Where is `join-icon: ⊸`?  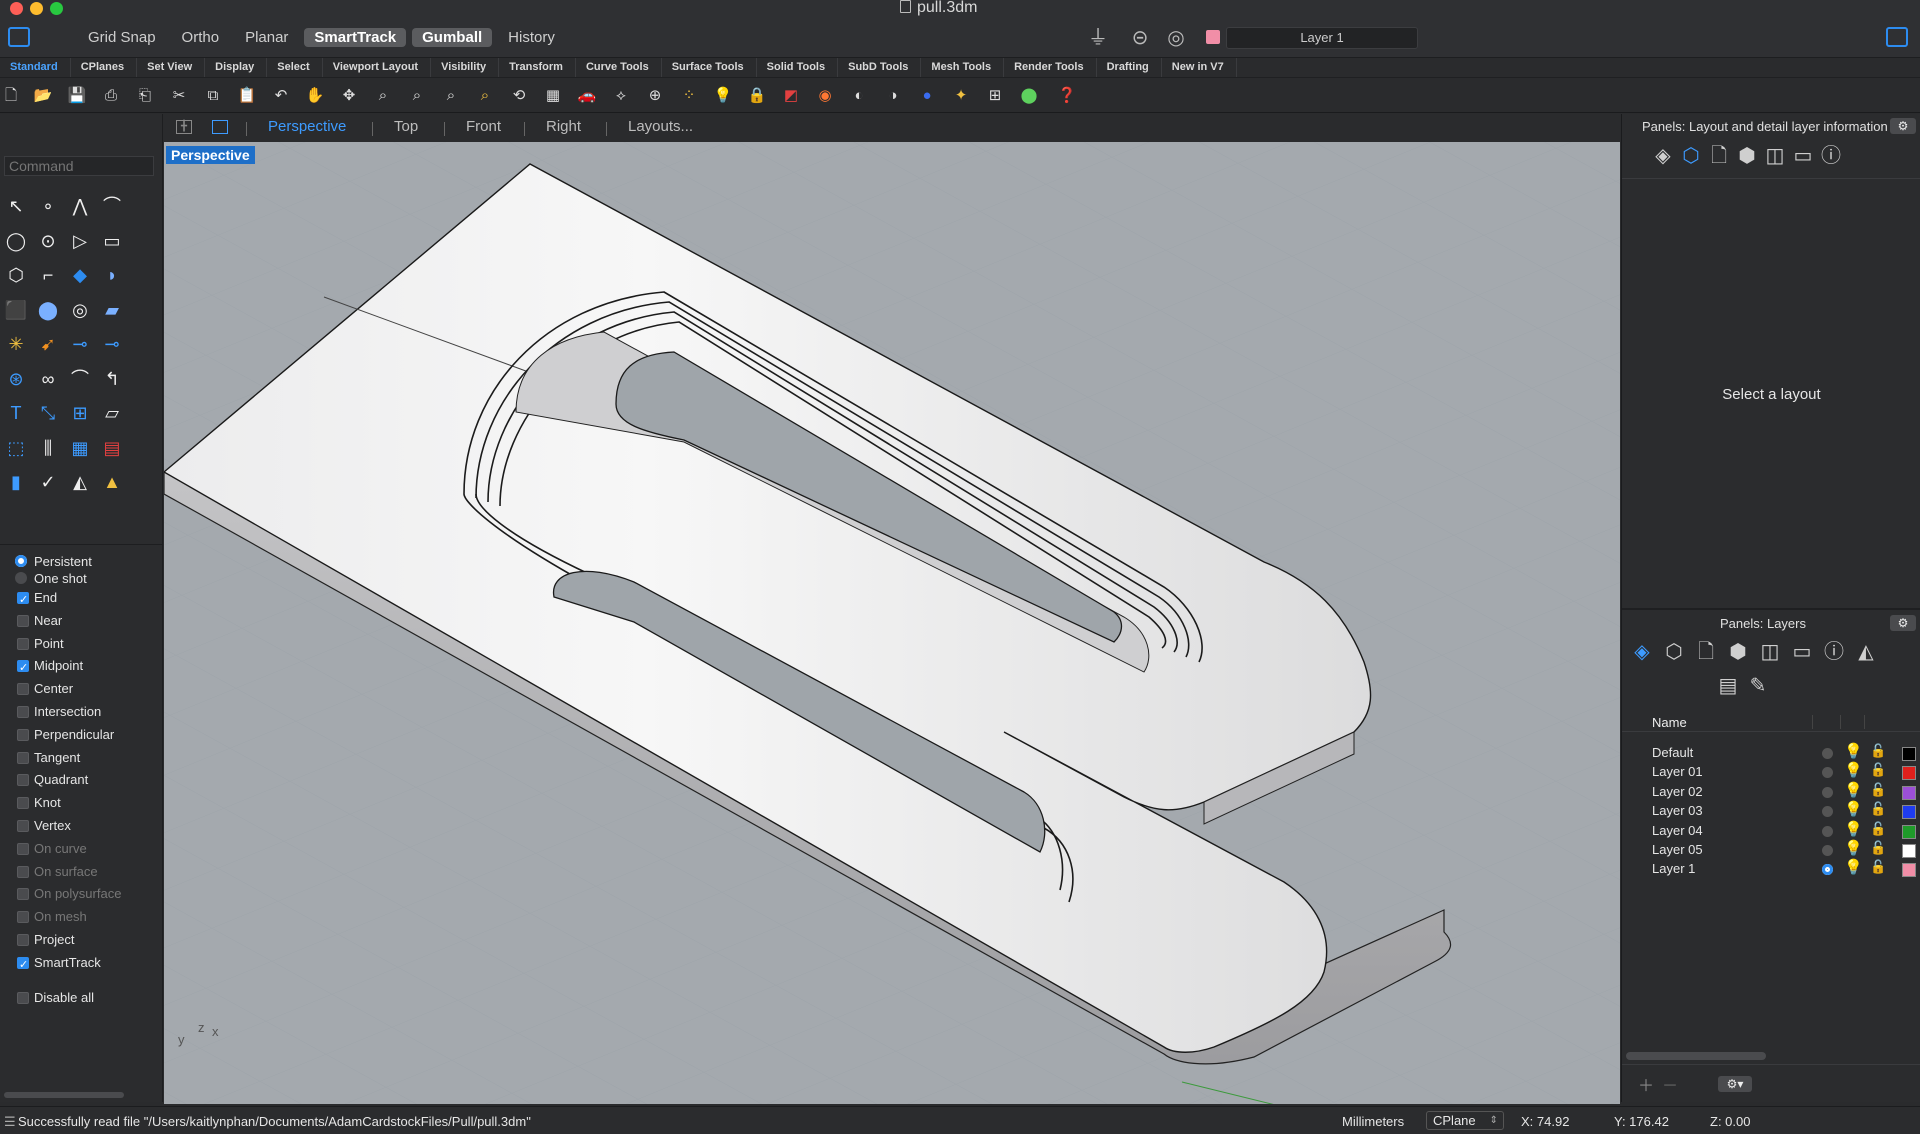
join-icon: ⊸ is located at coordinates (112, 344).